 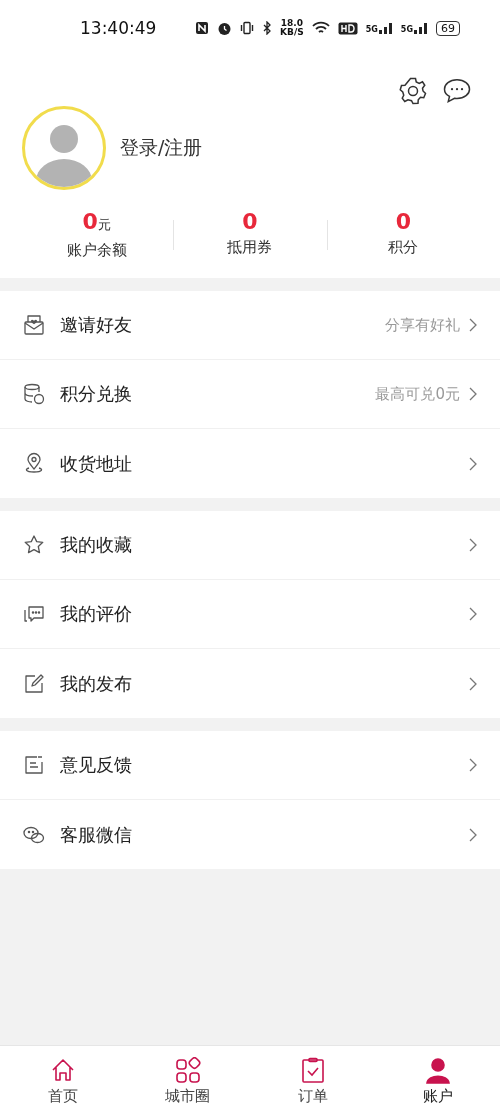 What do you see at coordinates (312, 1081) in the screenshot?
I see `tab: 订单` at bounding box center [312, 1081].